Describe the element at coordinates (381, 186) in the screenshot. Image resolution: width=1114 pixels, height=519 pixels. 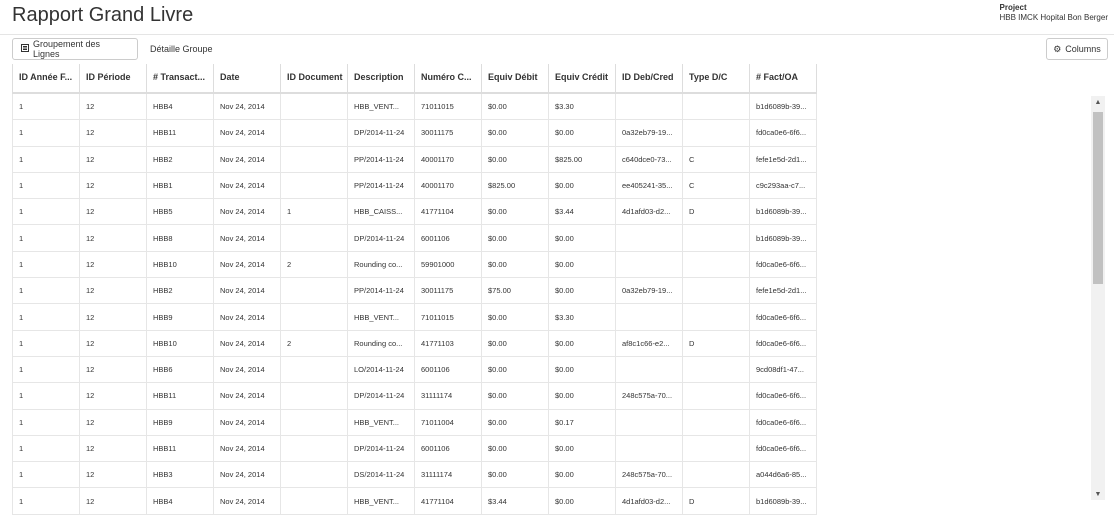
I see `table-cell: PP/2014-11-24` at that location.